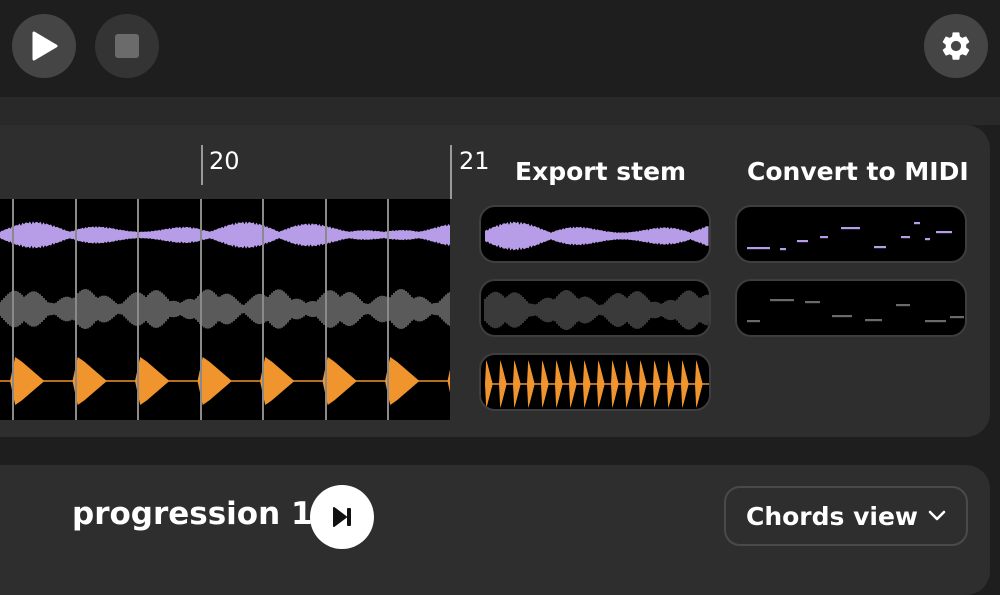  I want to click on play-button, so click(44, 46).